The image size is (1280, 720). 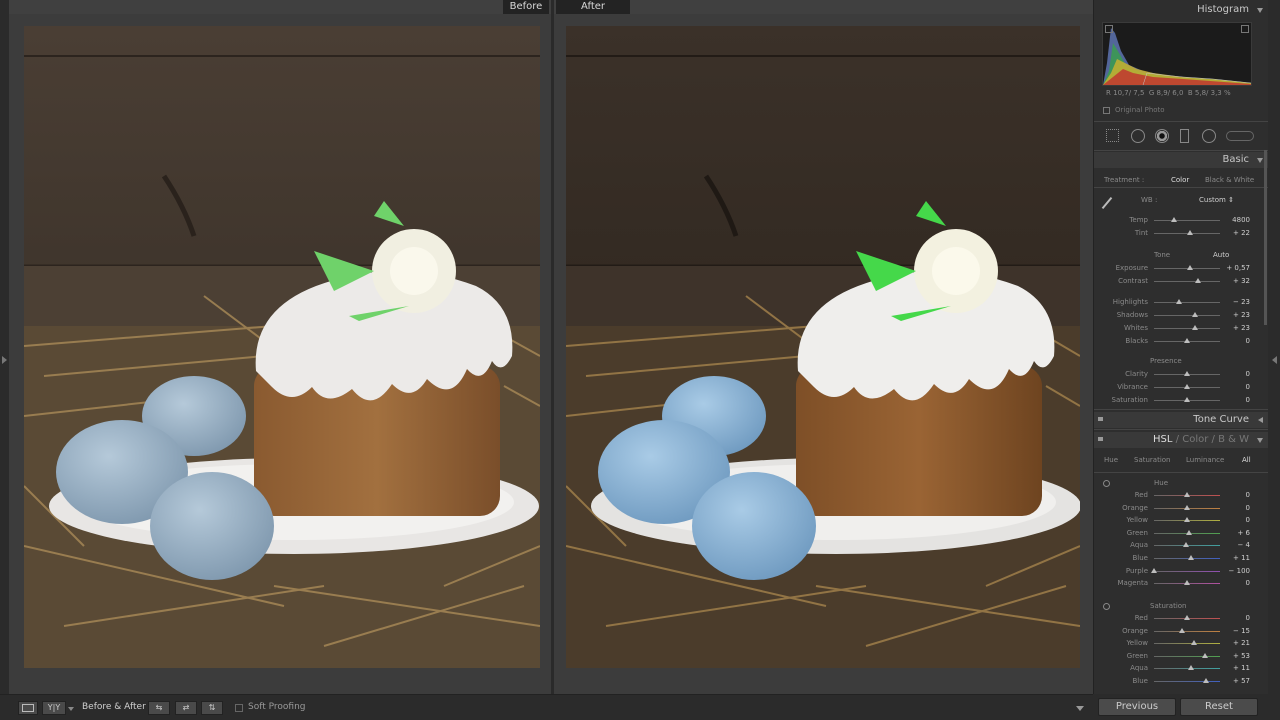 What do you see at coordinates (1138, 136) in the screenshot?
I see `spot-removal-icon` at bounding box center [1138, 136].